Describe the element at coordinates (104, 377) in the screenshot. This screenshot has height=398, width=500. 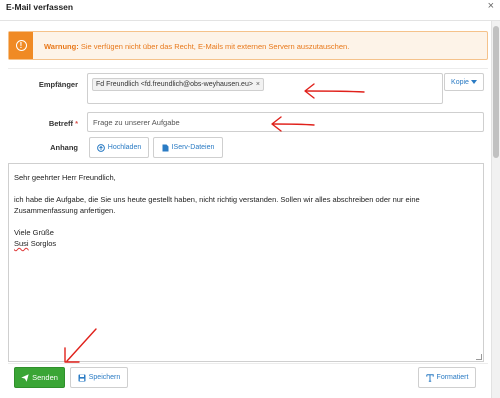
I see `save-button-label: Speichern` at that location.